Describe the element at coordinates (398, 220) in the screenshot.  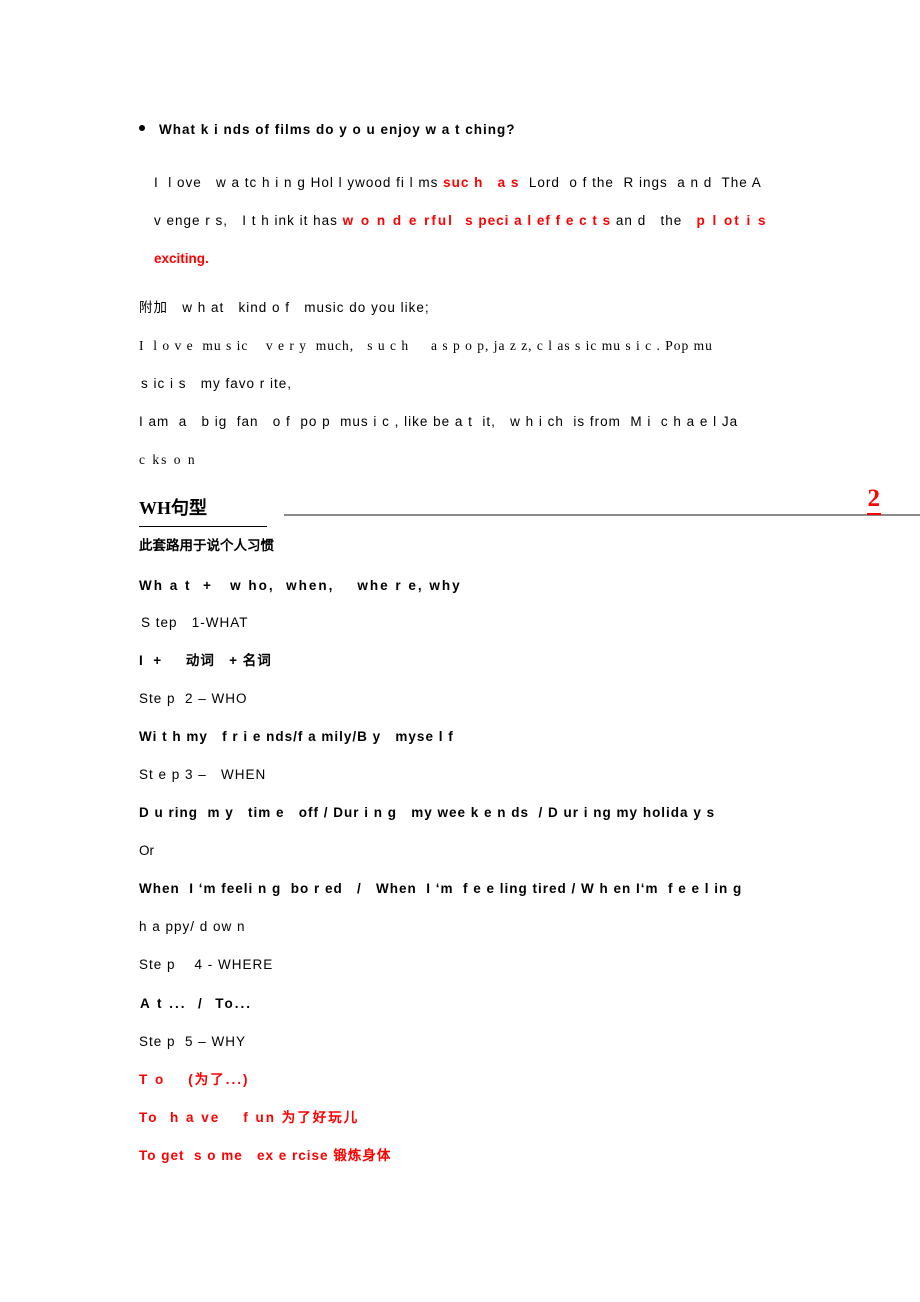
I see `answer-line-2-highlight-wonderful: w o n d e rful` at that location.